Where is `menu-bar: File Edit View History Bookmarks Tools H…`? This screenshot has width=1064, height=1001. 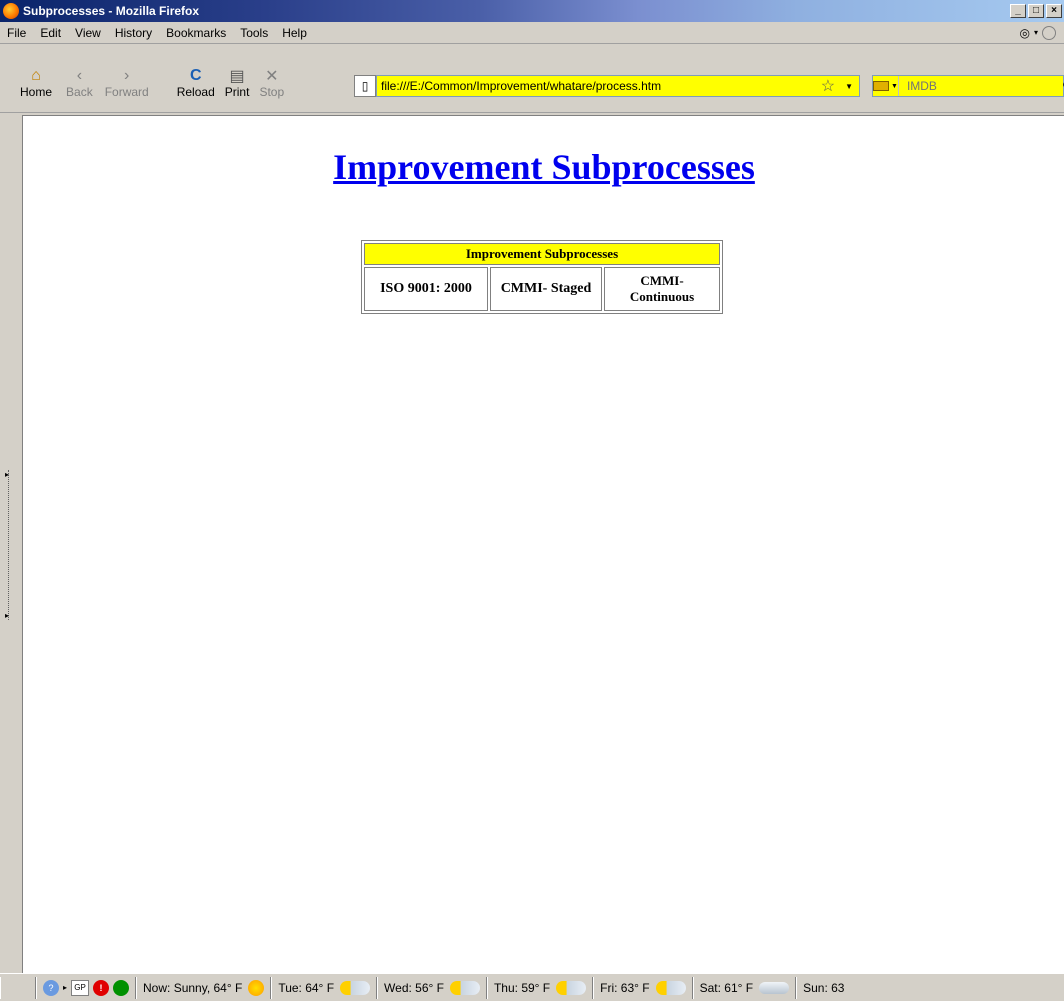 menu-bar: File Edit View History Bookmarks Tools H… is located at coordinates (532, 33).